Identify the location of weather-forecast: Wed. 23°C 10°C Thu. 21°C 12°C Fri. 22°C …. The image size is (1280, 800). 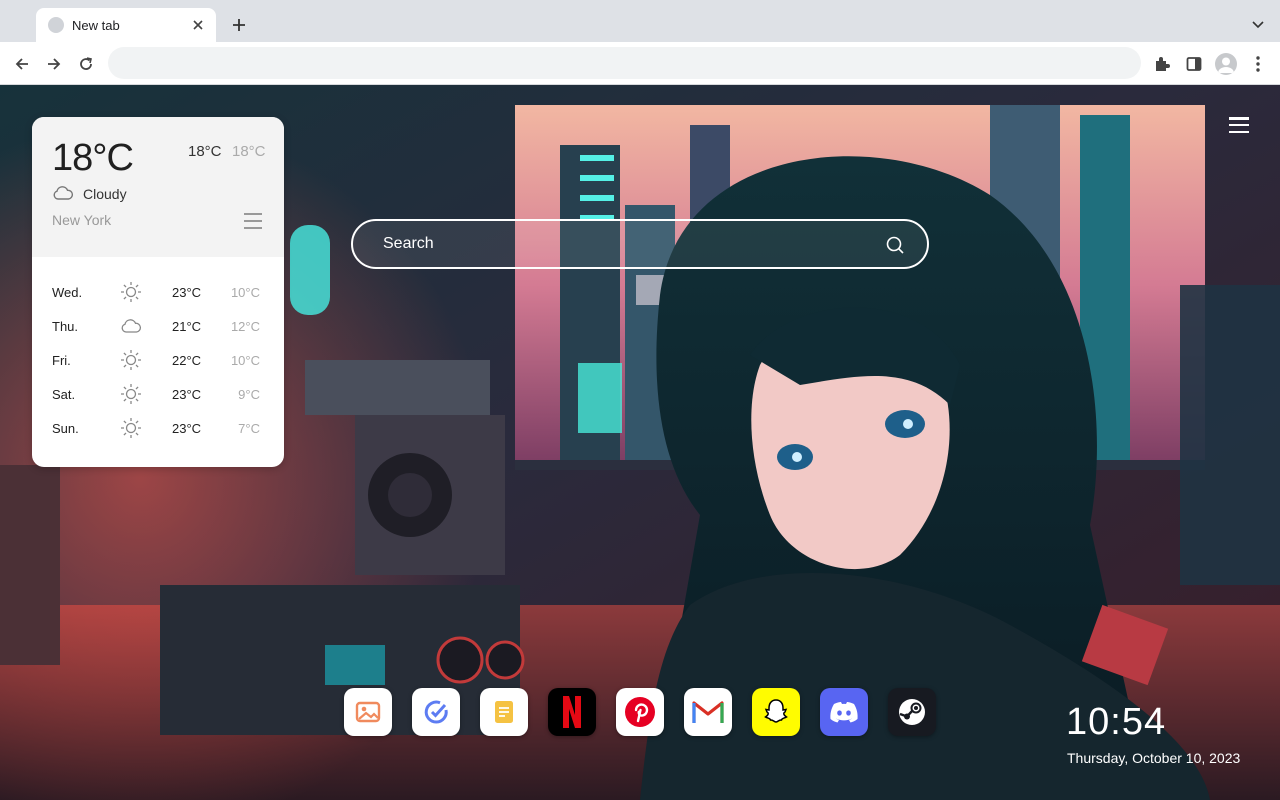
(158, 360).